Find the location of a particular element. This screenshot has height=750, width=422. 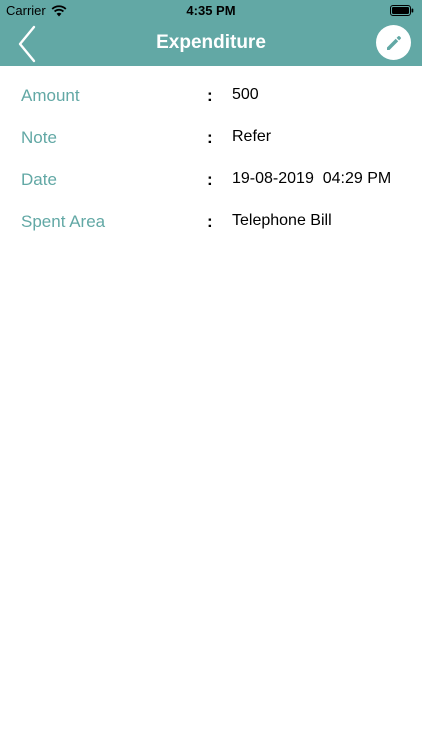

pencil-icon is located at coordinates (393, 42).